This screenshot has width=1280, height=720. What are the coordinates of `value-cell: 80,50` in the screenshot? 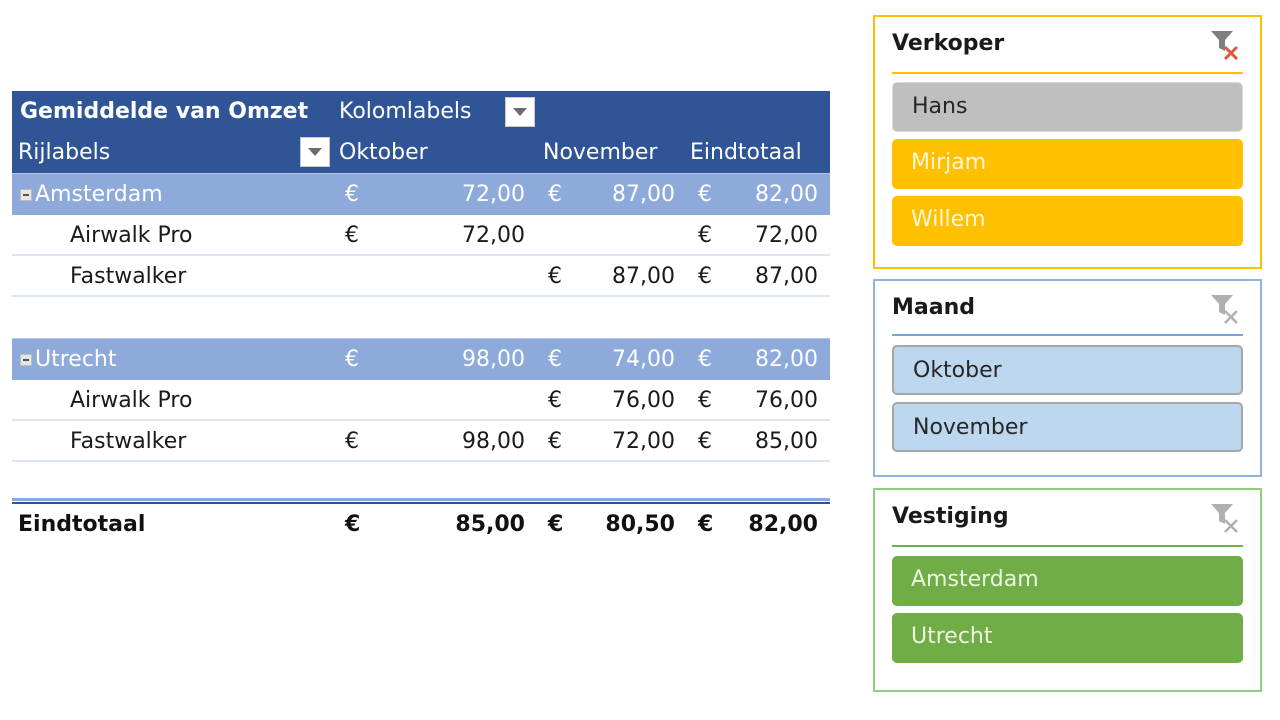 It's located at (640, 524).